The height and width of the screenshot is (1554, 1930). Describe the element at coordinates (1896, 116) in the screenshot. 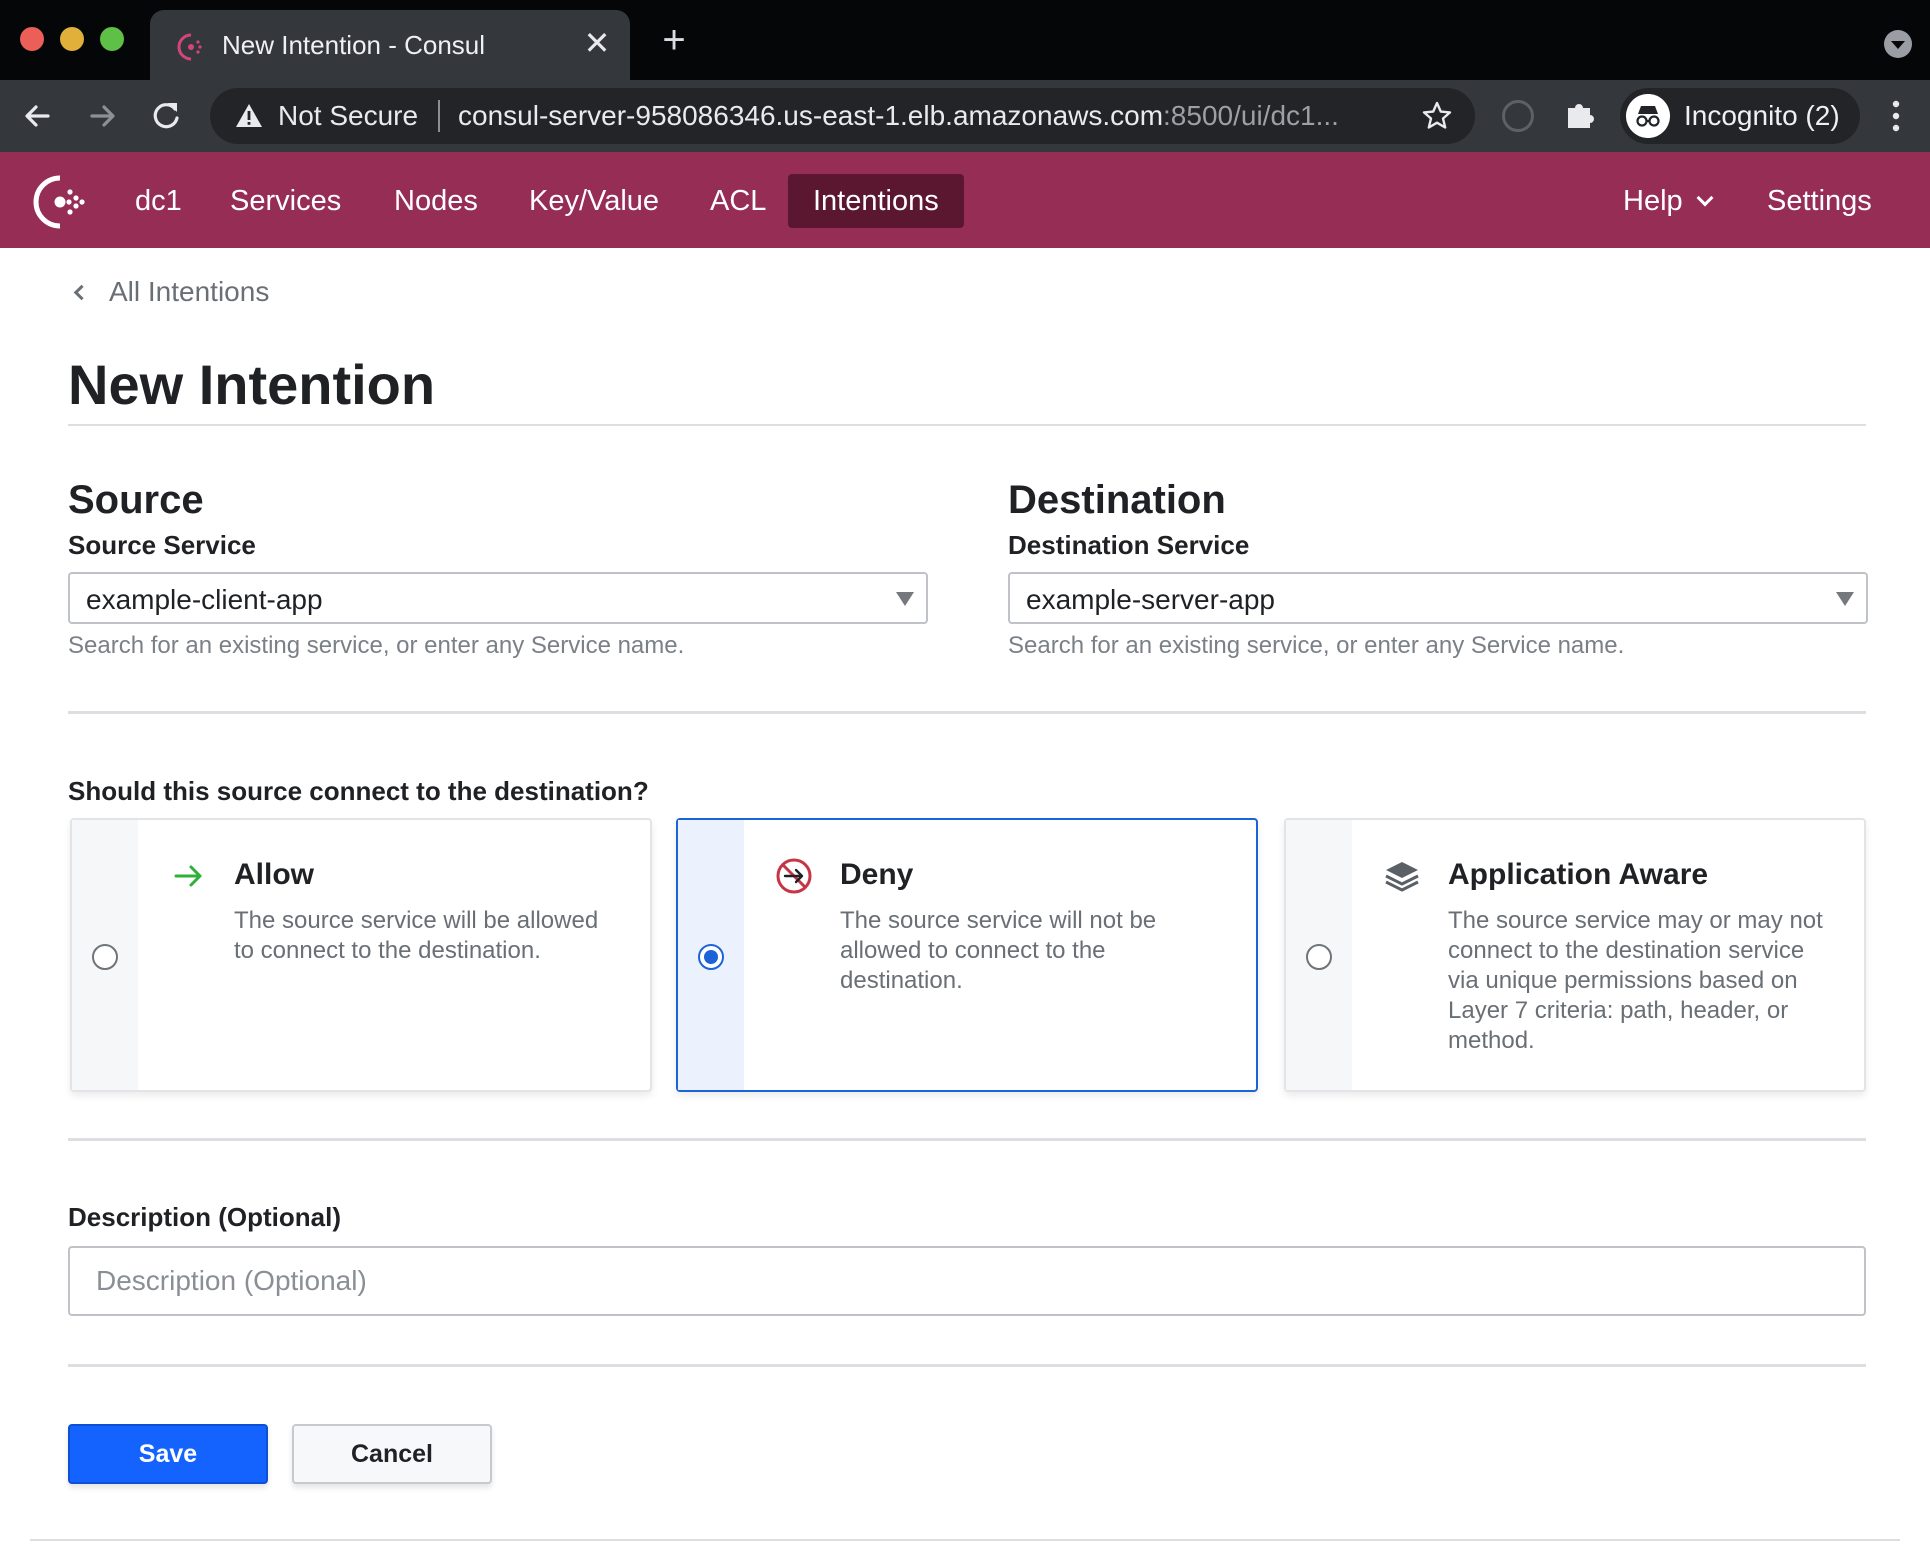

I see `kebab-menu-icon` at that location.